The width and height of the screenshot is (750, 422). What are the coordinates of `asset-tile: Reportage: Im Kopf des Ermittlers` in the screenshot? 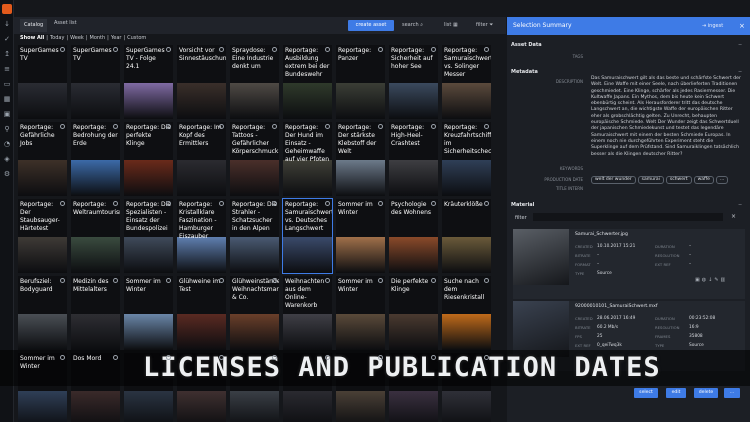 It's located at (201, 159).